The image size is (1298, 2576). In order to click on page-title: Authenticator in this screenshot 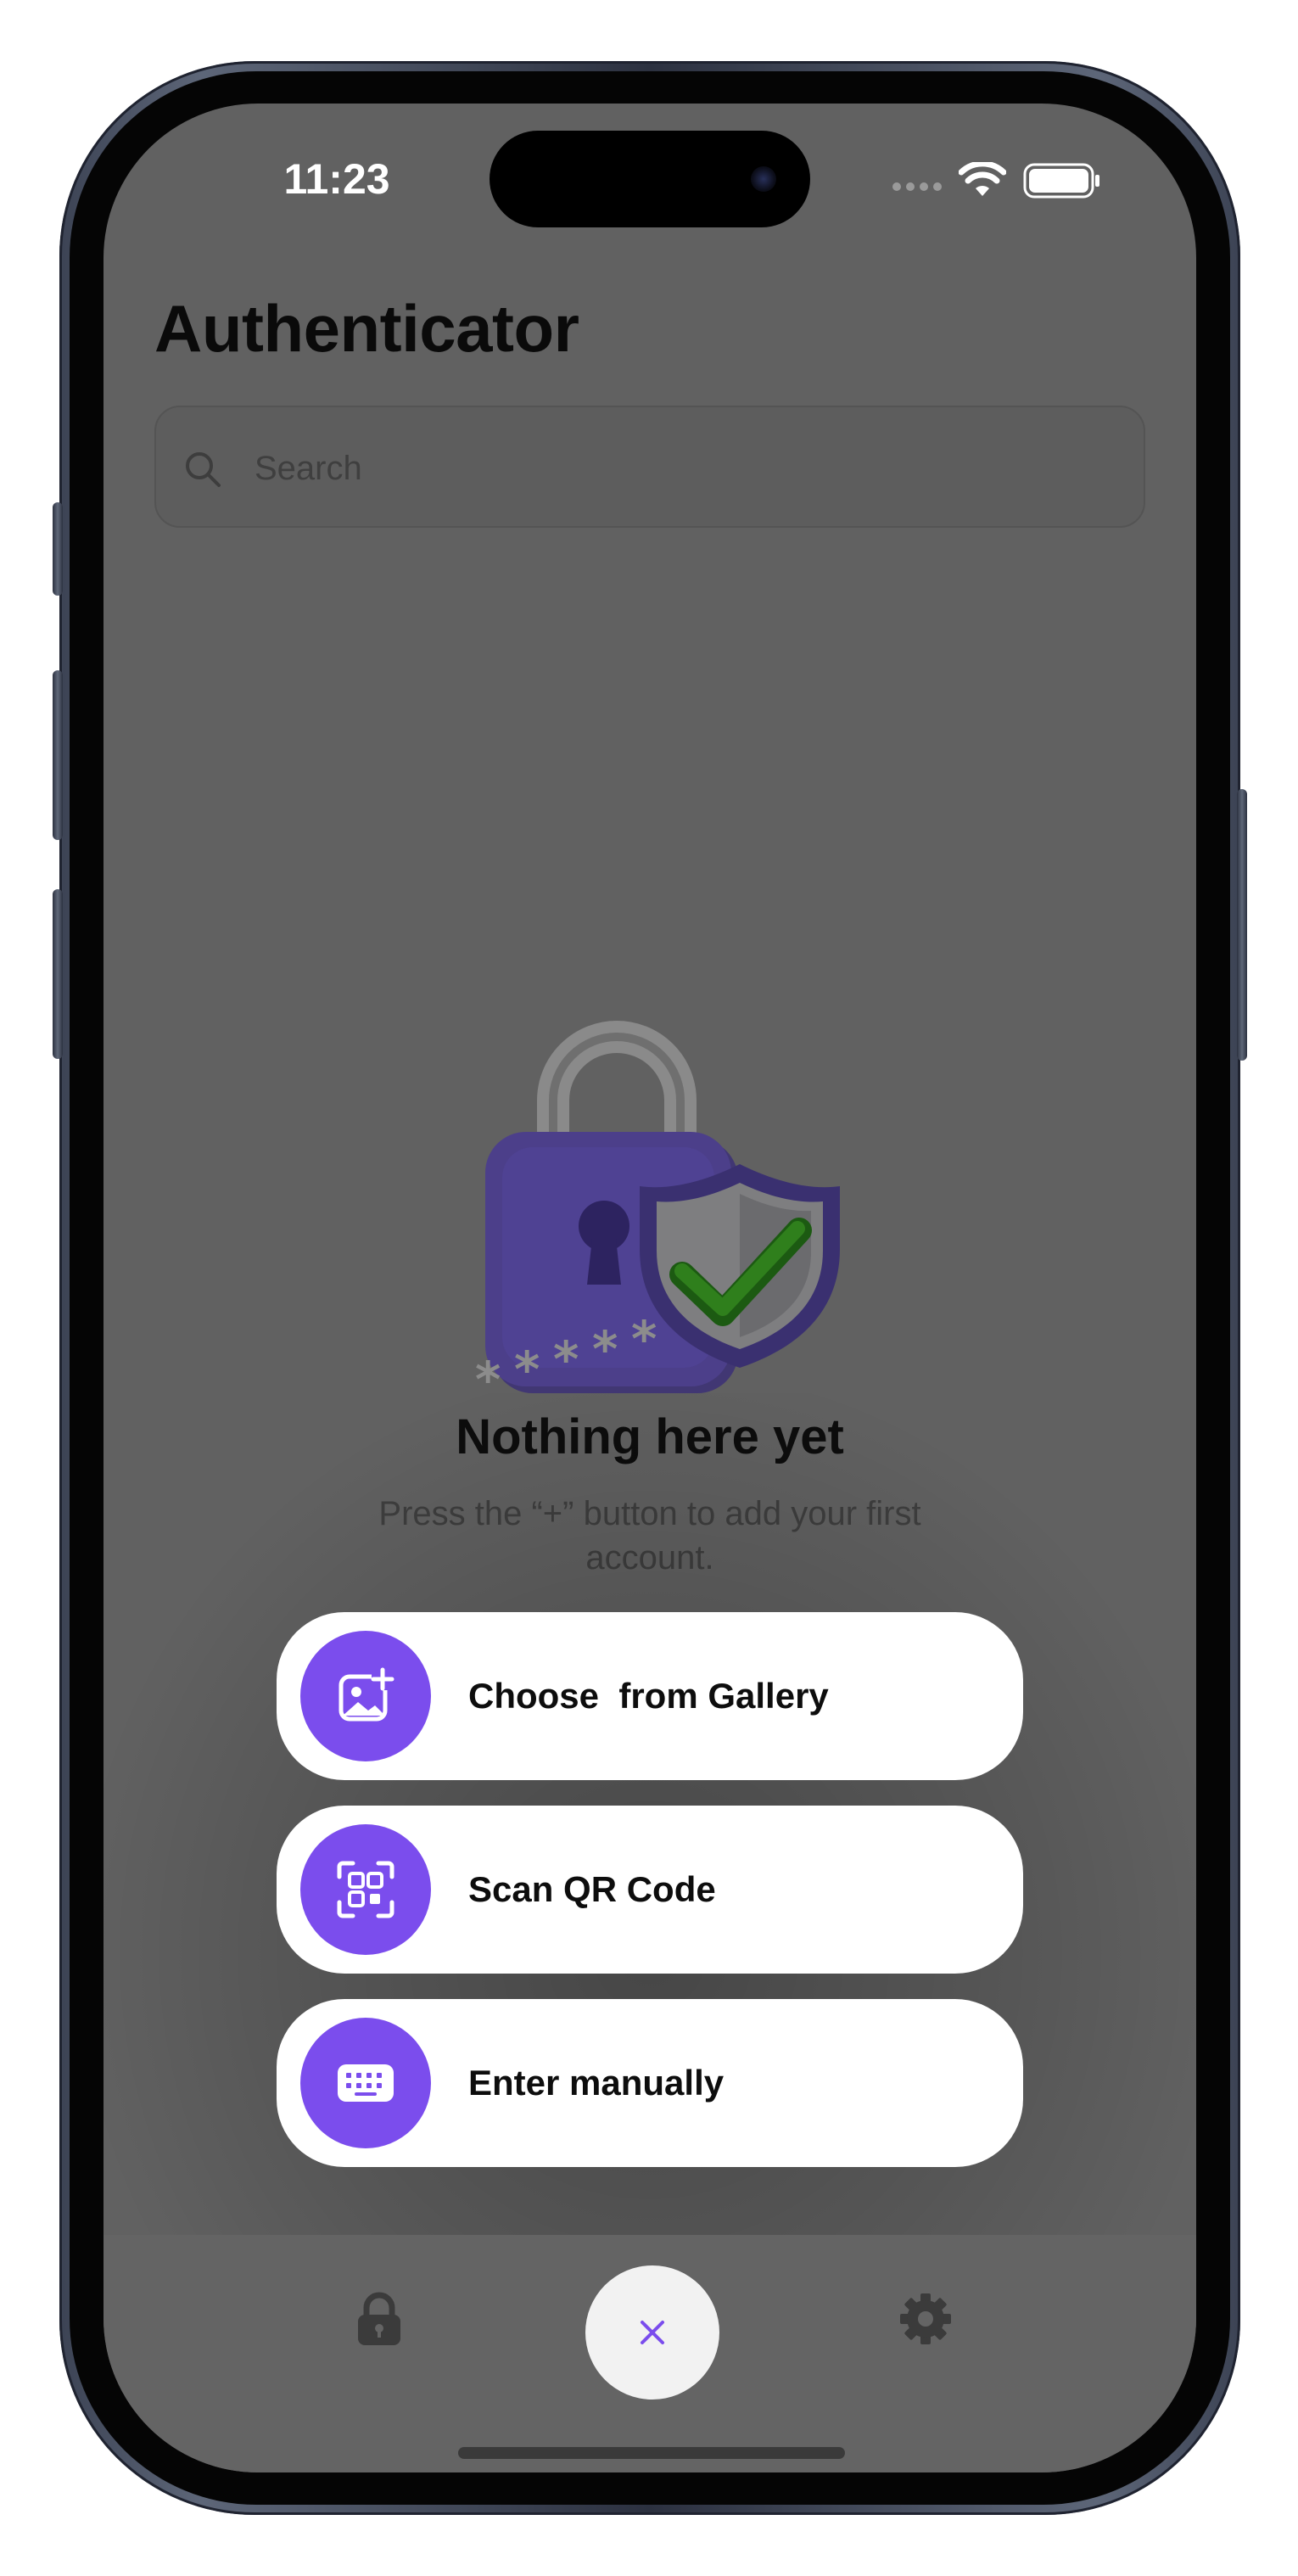, I will do `click(366, 328)`.